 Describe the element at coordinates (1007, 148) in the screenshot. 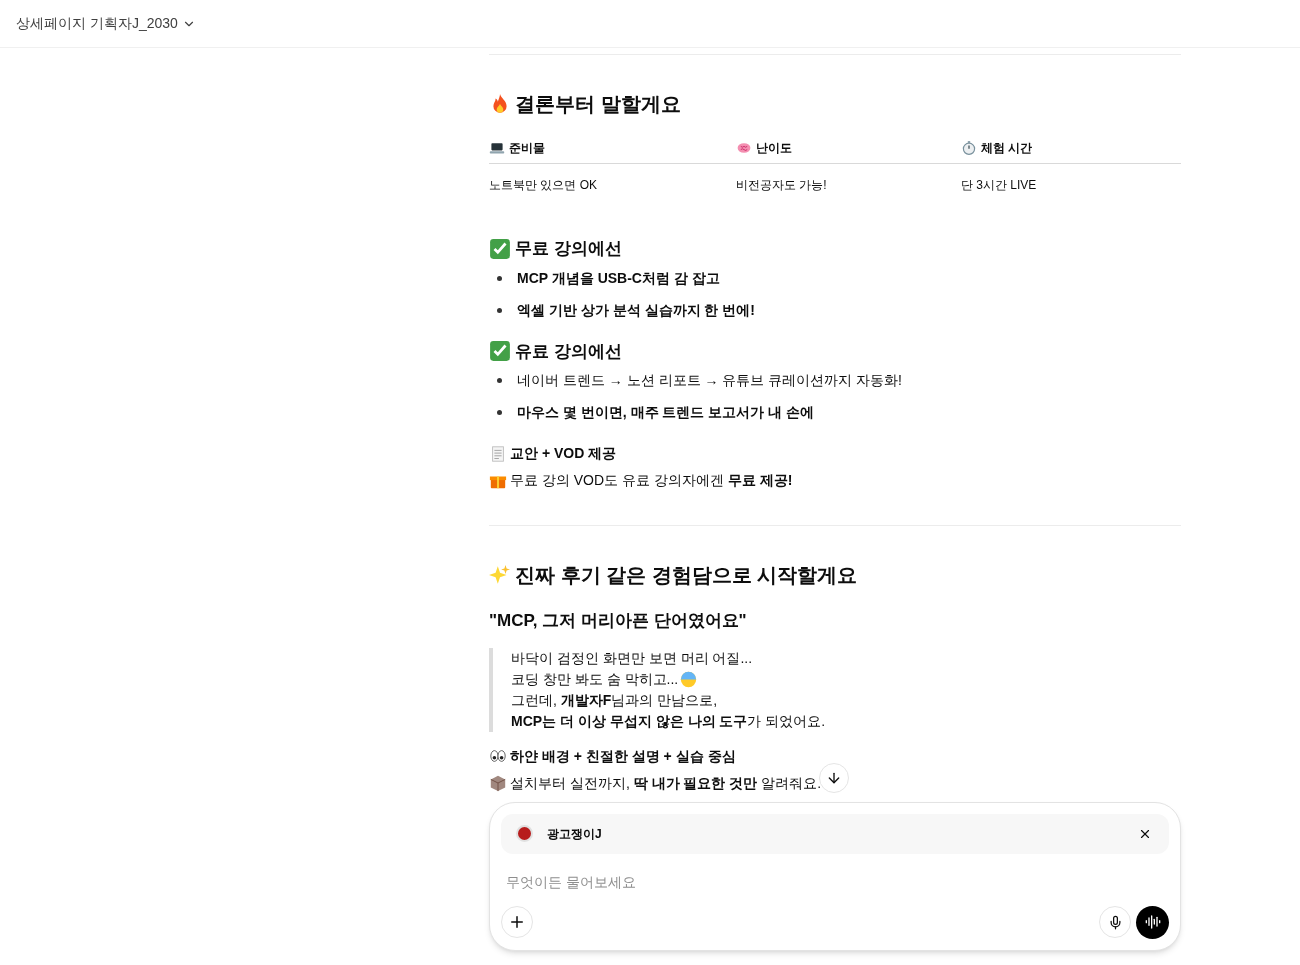

I see `table-header: 체험 시간` at that location.